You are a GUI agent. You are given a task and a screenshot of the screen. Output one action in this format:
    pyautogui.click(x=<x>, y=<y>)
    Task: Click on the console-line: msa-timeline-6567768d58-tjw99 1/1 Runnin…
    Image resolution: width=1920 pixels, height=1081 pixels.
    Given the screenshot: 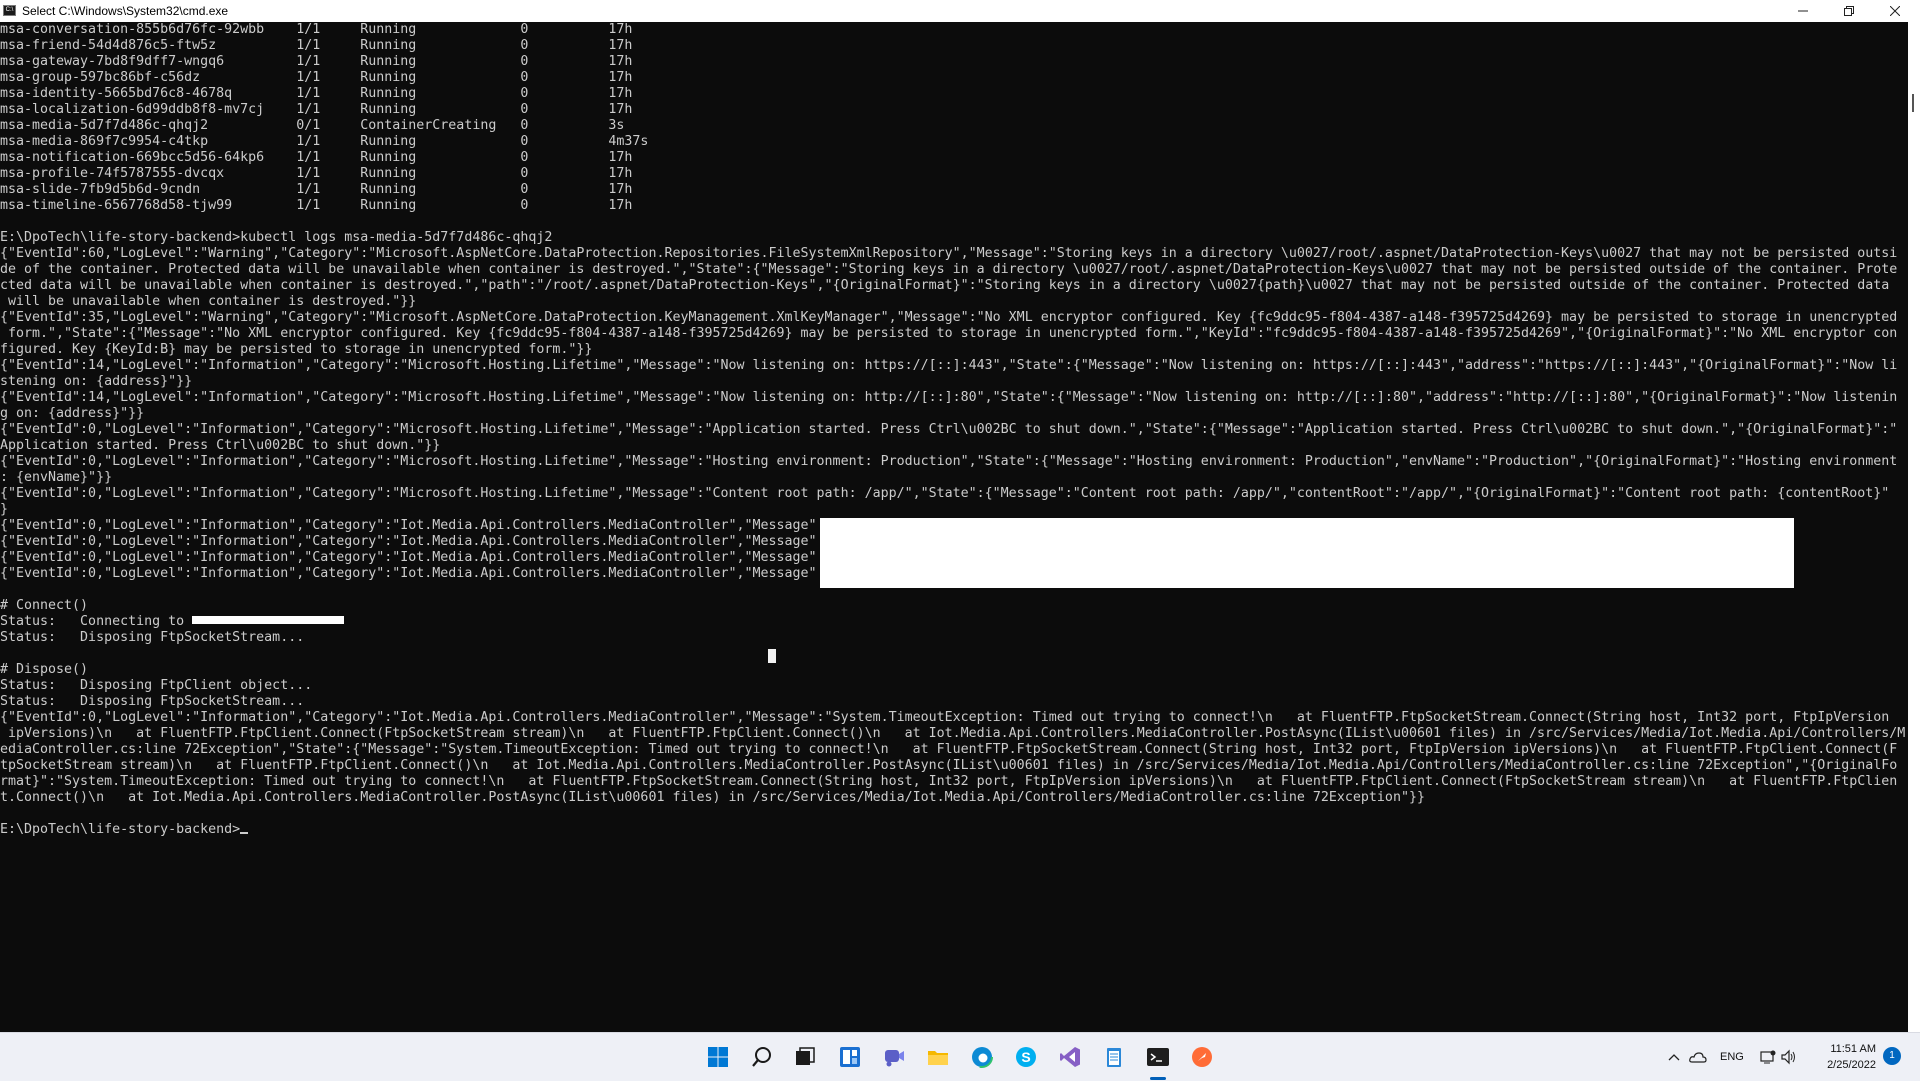 What is the action you would take?
    pyautogui.click(x=316, y=205)
    